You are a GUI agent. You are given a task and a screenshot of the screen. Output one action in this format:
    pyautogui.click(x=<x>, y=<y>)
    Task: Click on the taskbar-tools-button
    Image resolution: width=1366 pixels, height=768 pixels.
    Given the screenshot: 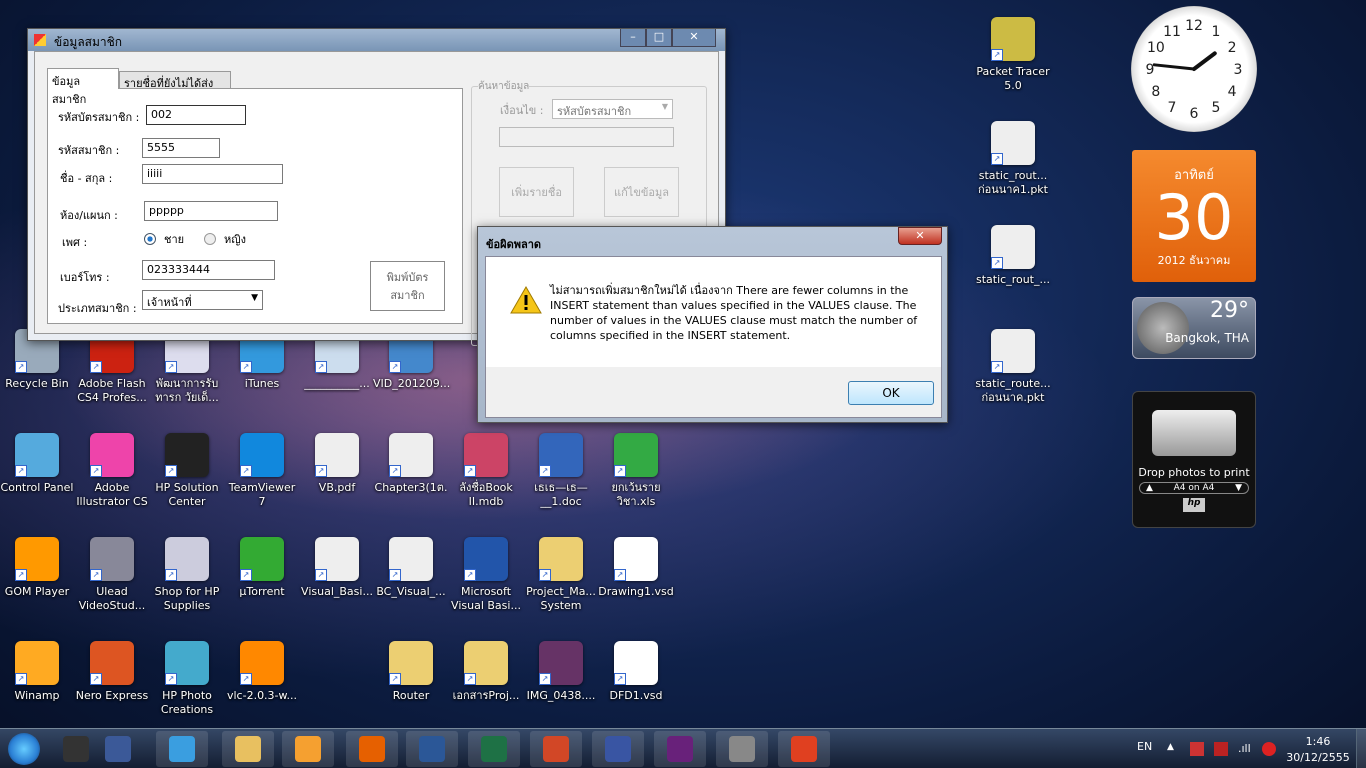 What is the action you would take?
    pyautogui.click(x=742, y=749)
    